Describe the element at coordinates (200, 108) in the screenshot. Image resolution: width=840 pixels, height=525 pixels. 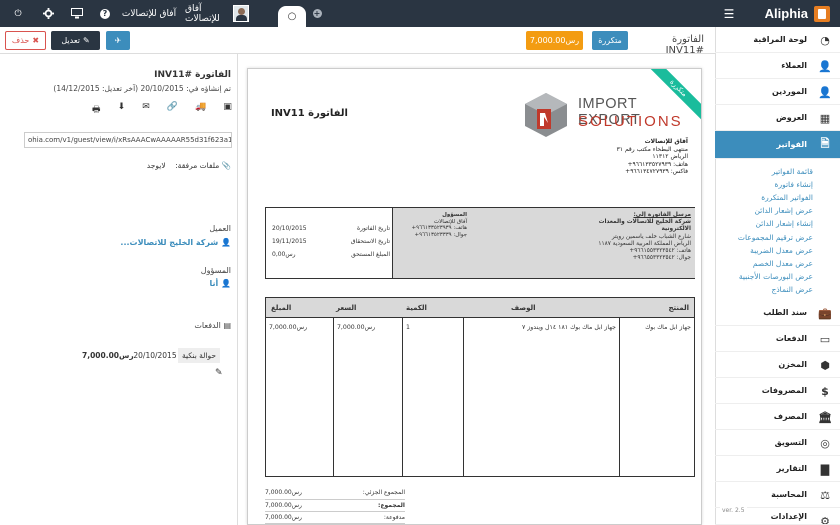
I see `truck-icon: 🚚` at that location.